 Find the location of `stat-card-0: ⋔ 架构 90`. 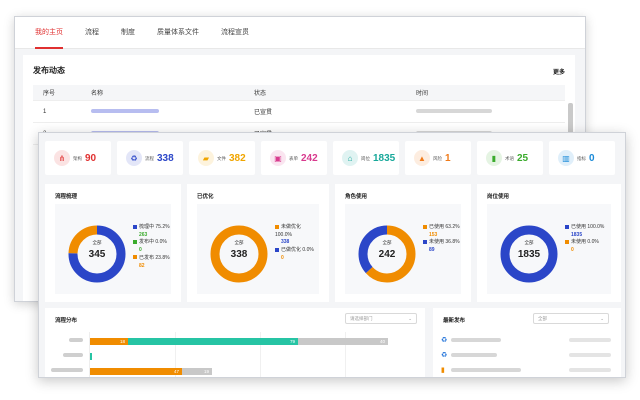

stat-card-0: ⋔ 架构 90 is located at coordinates (78, 158).